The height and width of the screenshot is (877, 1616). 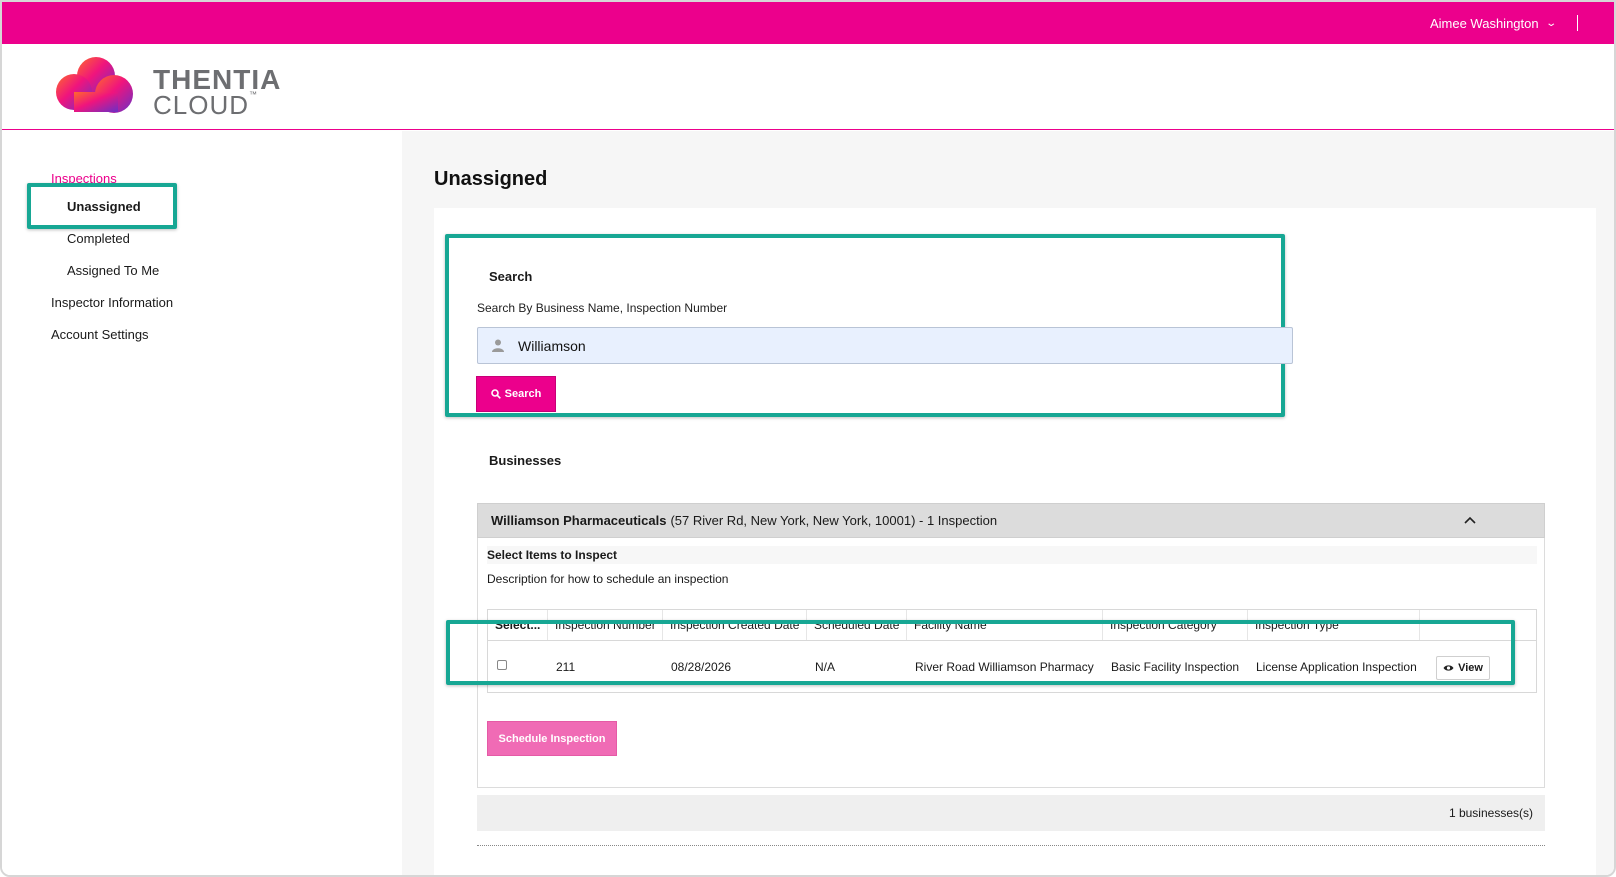 What do you see at coordinates (980, 652) in the screenshot?
I see `highlight-box-inspection-row` at bounding box center [980, 652].